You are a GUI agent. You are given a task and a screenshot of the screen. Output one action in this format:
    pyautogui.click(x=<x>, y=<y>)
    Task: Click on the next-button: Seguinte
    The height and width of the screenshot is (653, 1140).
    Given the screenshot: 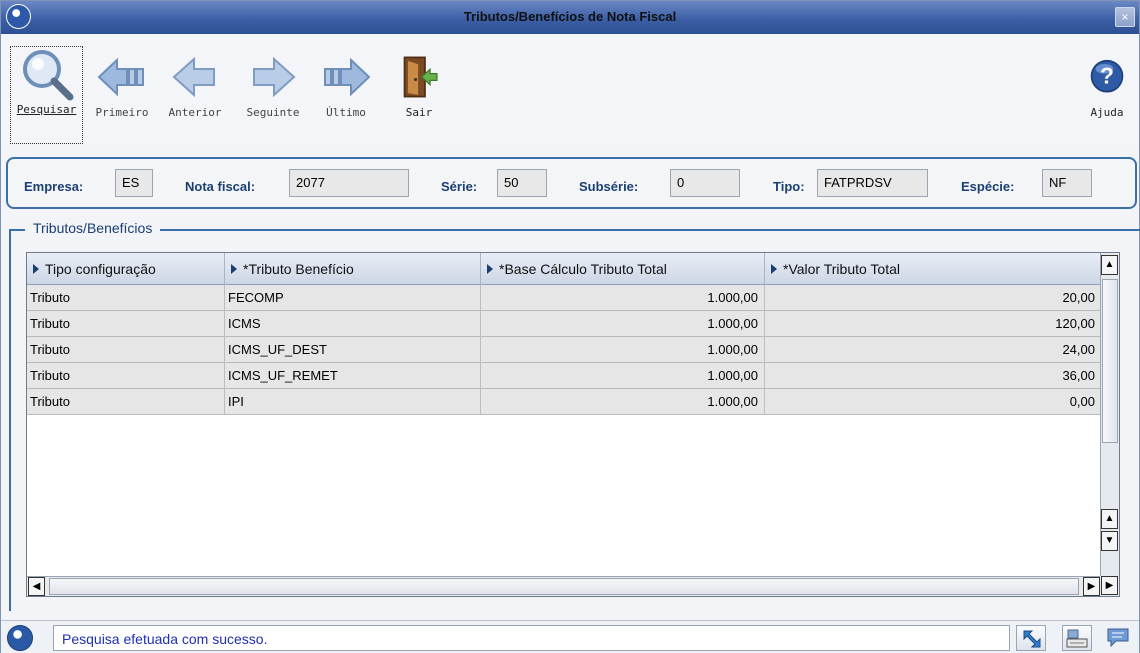 What is the action you would take?
    pyautogui.click(x=273, y=97)
    